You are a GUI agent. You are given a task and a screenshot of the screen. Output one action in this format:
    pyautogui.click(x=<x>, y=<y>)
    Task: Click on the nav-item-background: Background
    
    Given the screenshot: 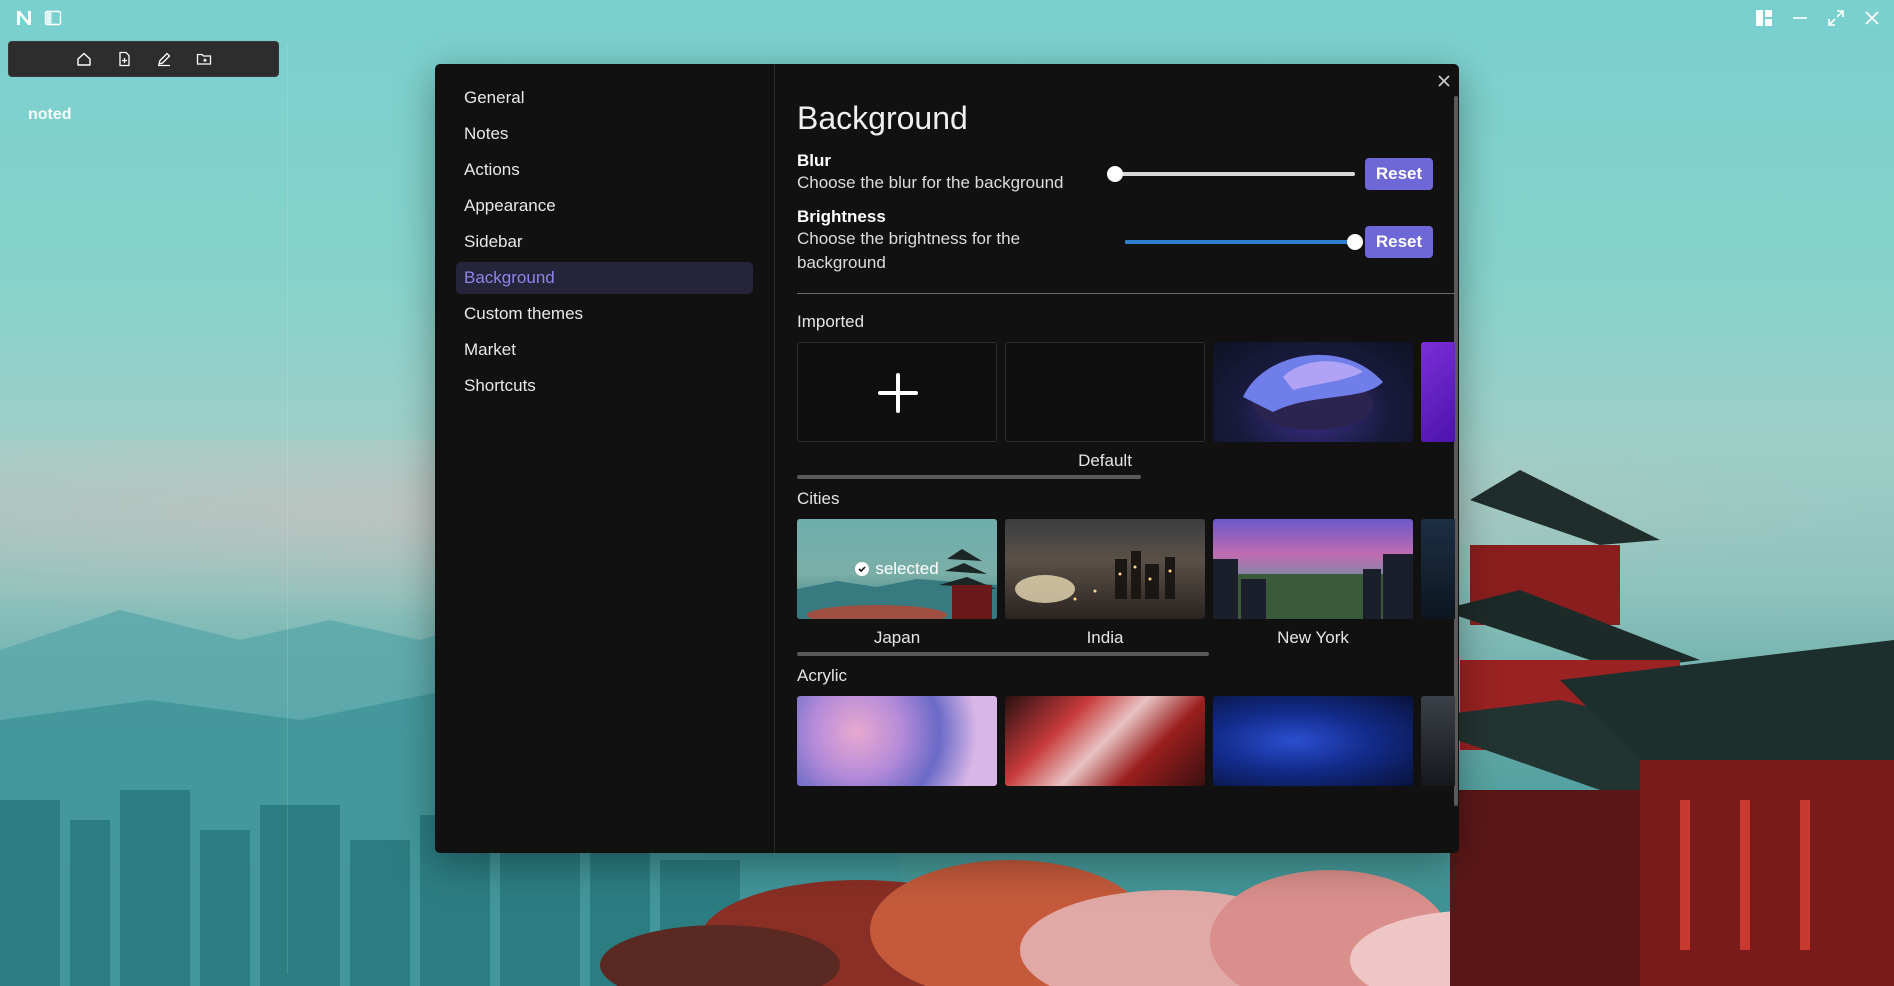 What is the action you would take?
    pyautogui.click(x=604, y=278)
    